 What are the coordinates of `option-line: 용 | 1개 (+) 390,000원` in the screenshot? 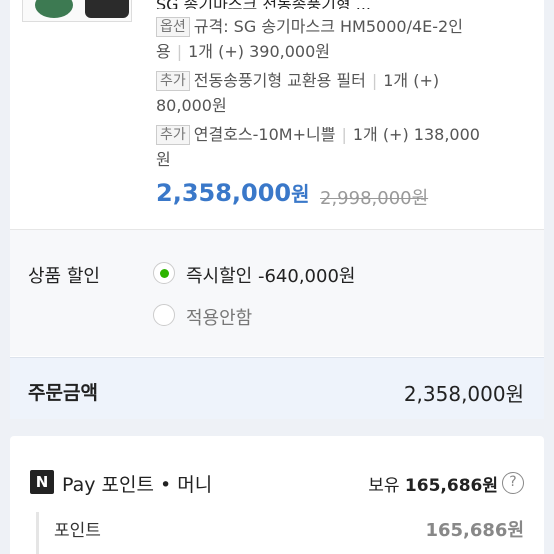 It's located at (243, 51).